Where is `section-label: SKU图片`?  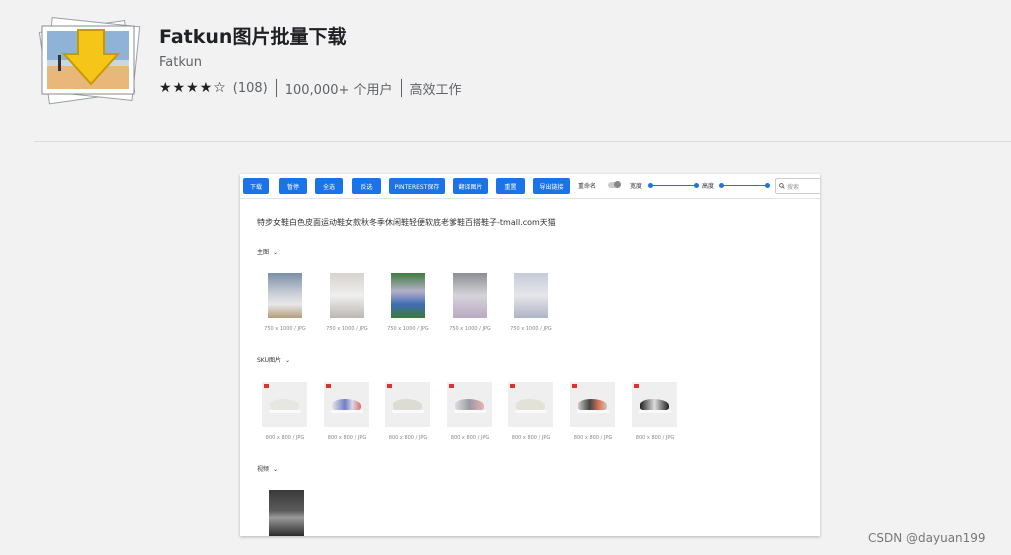
section-label: SKU图片 is located at coordinates (269, 360).